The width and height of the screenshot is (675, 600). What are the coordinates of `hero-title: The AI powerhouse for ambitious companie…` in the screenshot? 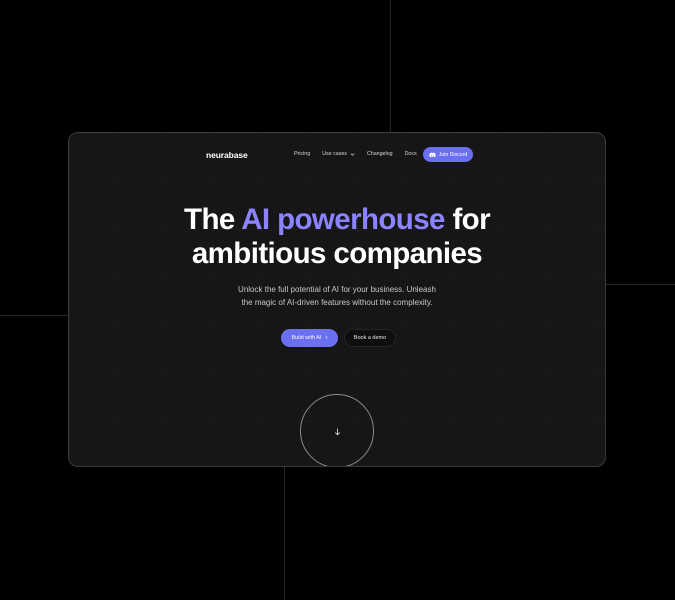 It's located at (337, 237).